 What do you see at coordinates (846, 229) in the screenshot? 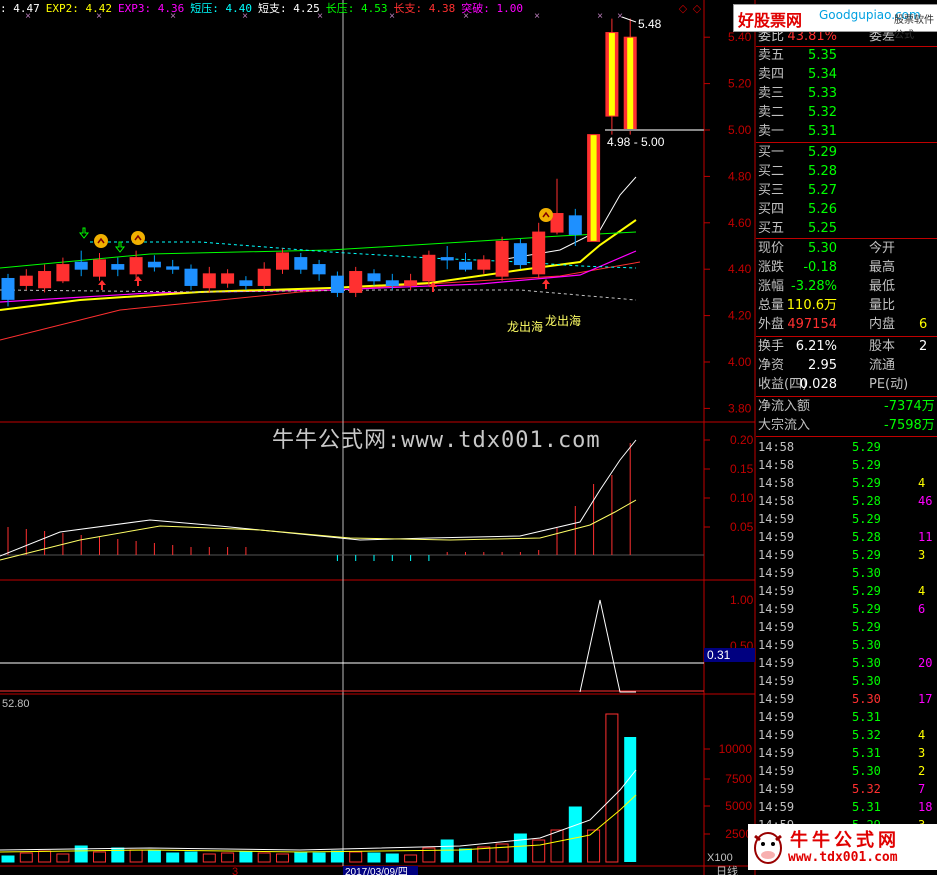
I see `bid-row: 买五 5.25` at bounding box center [846, 229].